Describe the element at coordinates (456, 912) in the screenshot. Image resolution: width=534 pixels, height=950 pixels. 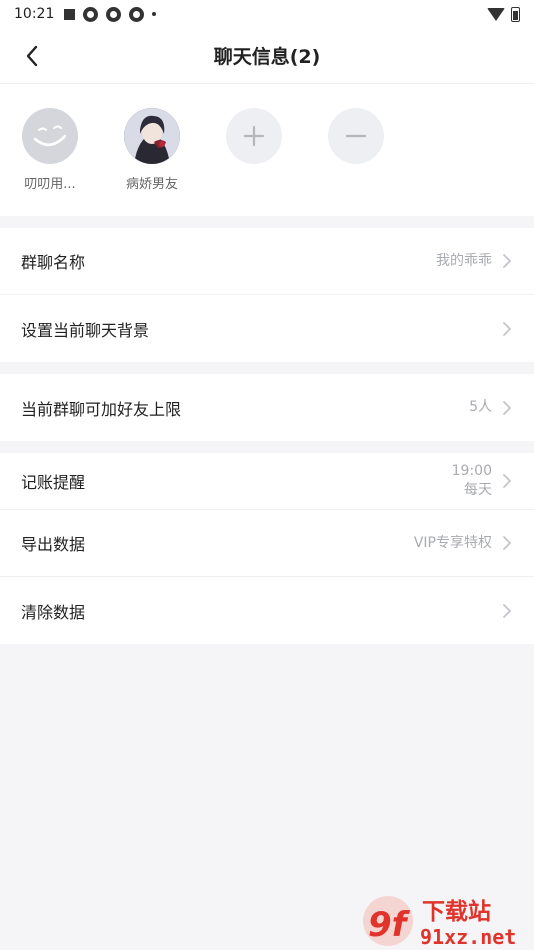
I see `watermark-title: 下载站` at that location.